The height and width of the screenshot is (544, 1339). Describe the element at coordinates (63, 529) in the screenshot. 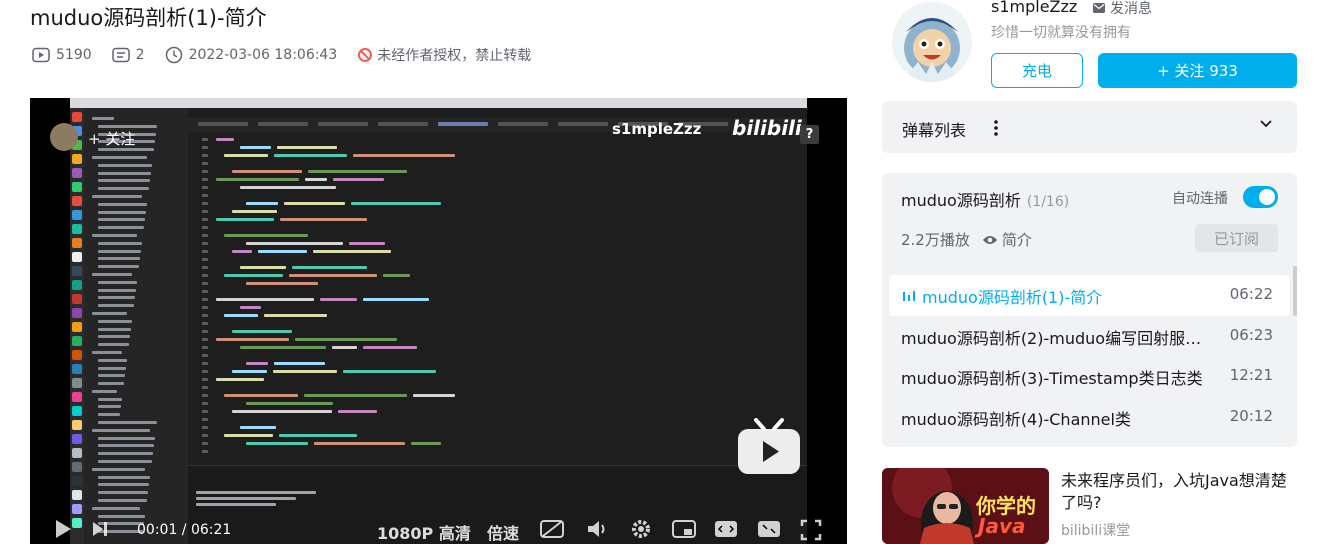

I see `play-icon` at that location.